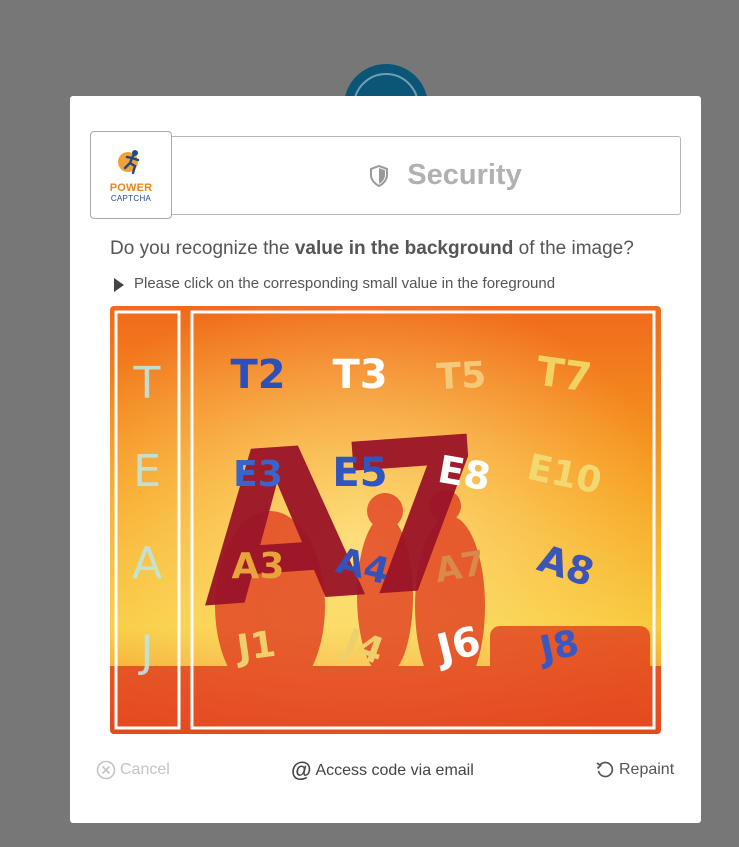 This screenshot has height=847, width=739. I want to click on captcha-option-t5: T5, so click(462, 377).